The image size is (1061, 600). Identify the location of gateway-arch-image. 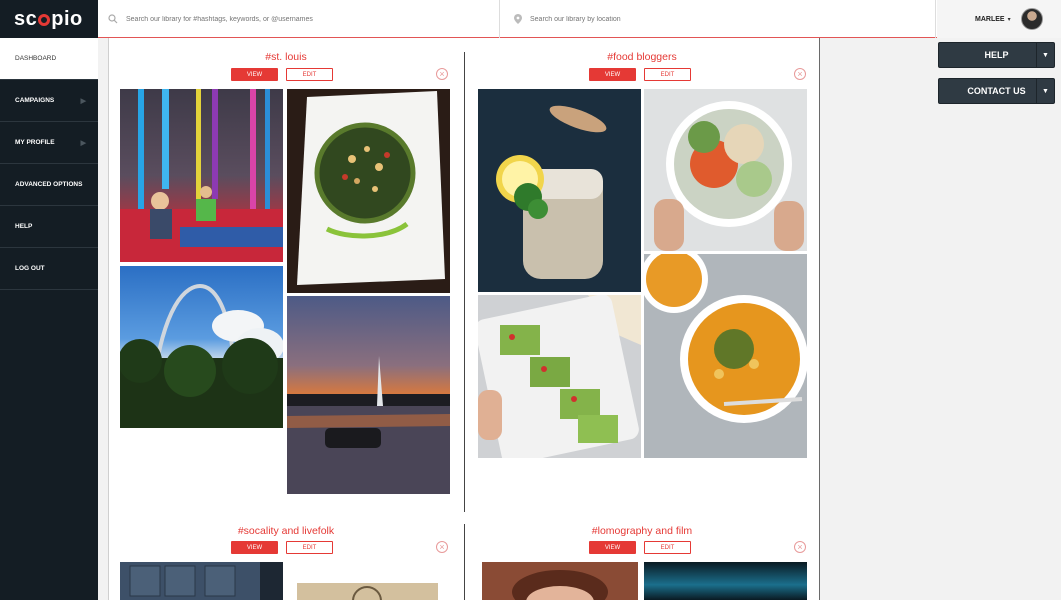
(201, 355).